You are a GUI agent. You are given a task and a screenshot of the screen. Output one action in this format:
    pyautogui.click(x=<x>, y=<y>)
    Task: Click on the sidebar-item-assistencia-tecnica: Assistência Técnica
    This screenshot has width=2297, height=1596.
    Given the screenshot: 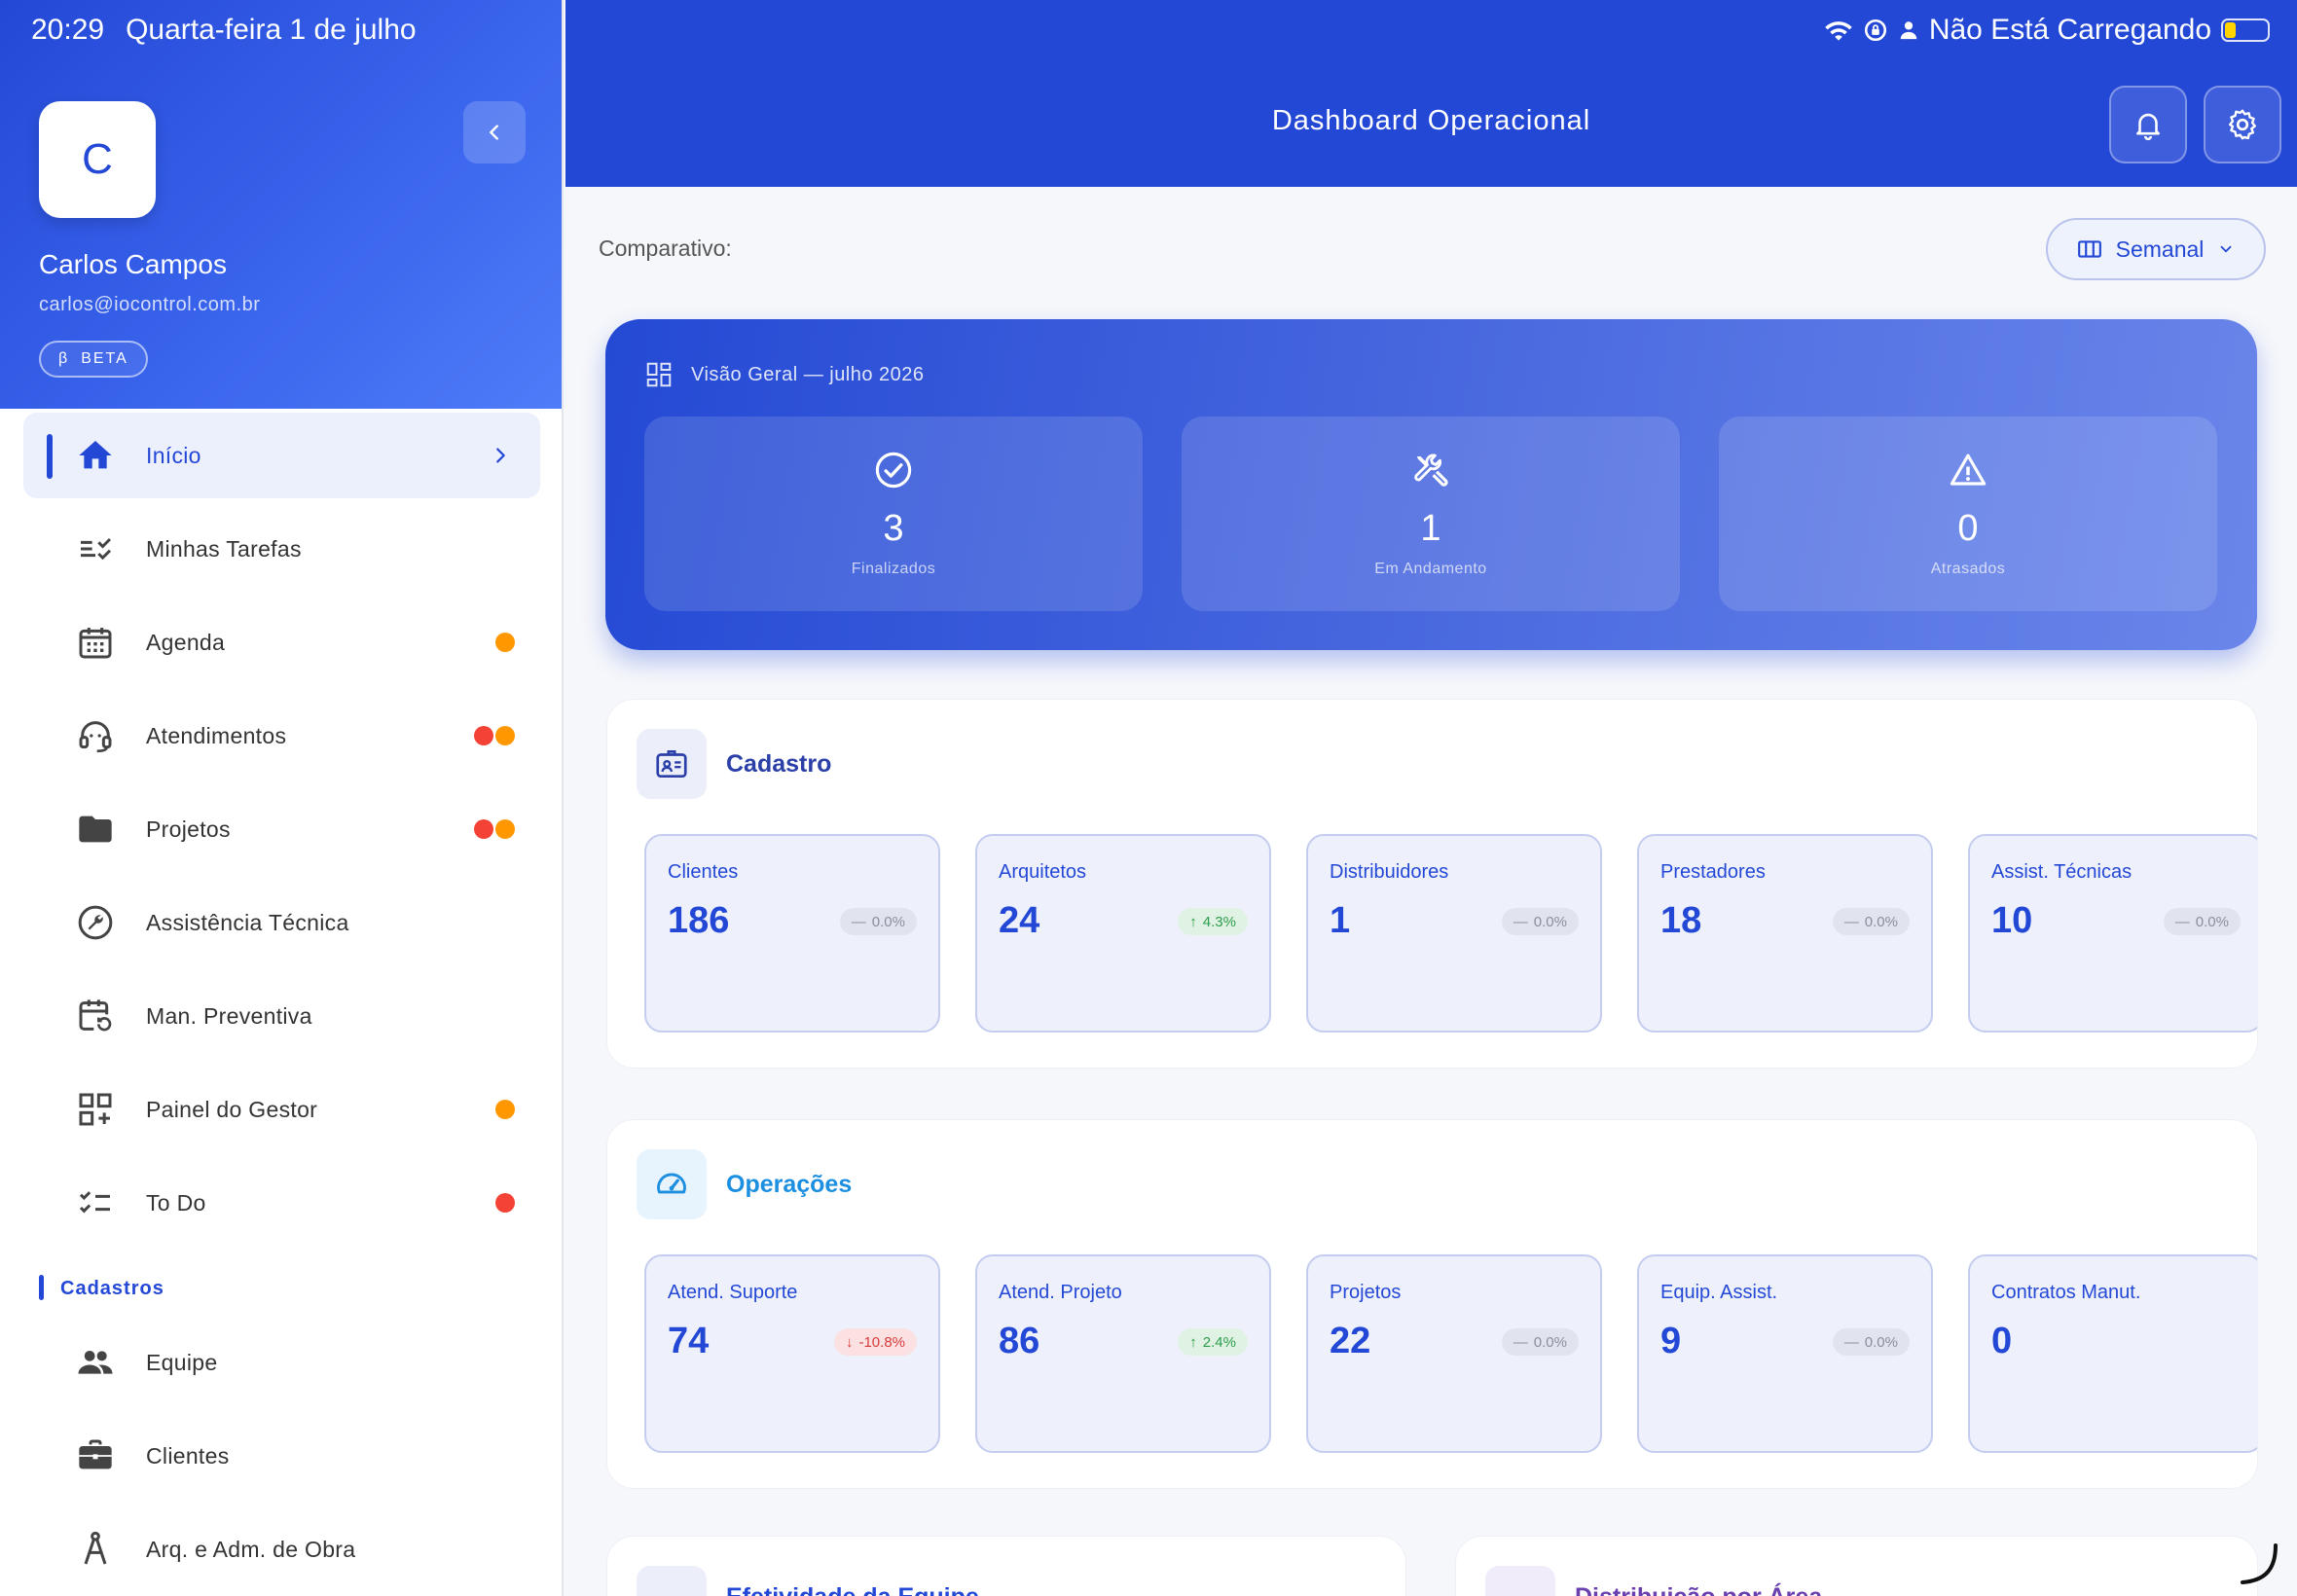 What is the action you would take?
    pyautogui.click(x=281, y=922)
    